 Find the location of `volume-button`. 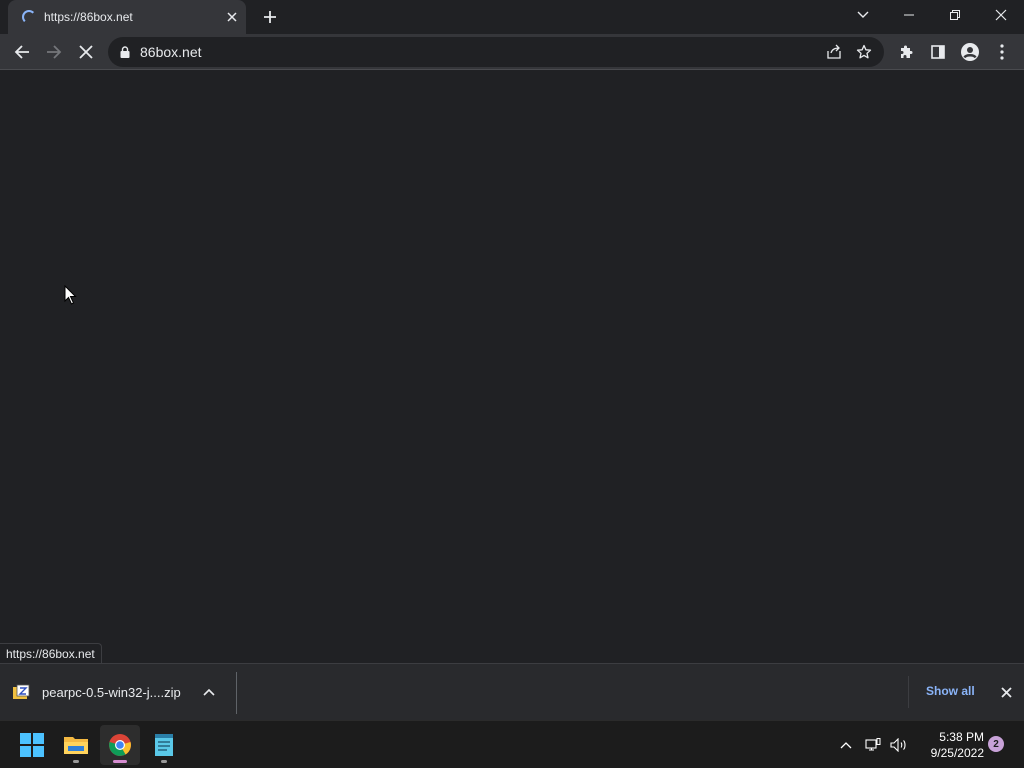

volume-button is located at coordinates (899, 745).